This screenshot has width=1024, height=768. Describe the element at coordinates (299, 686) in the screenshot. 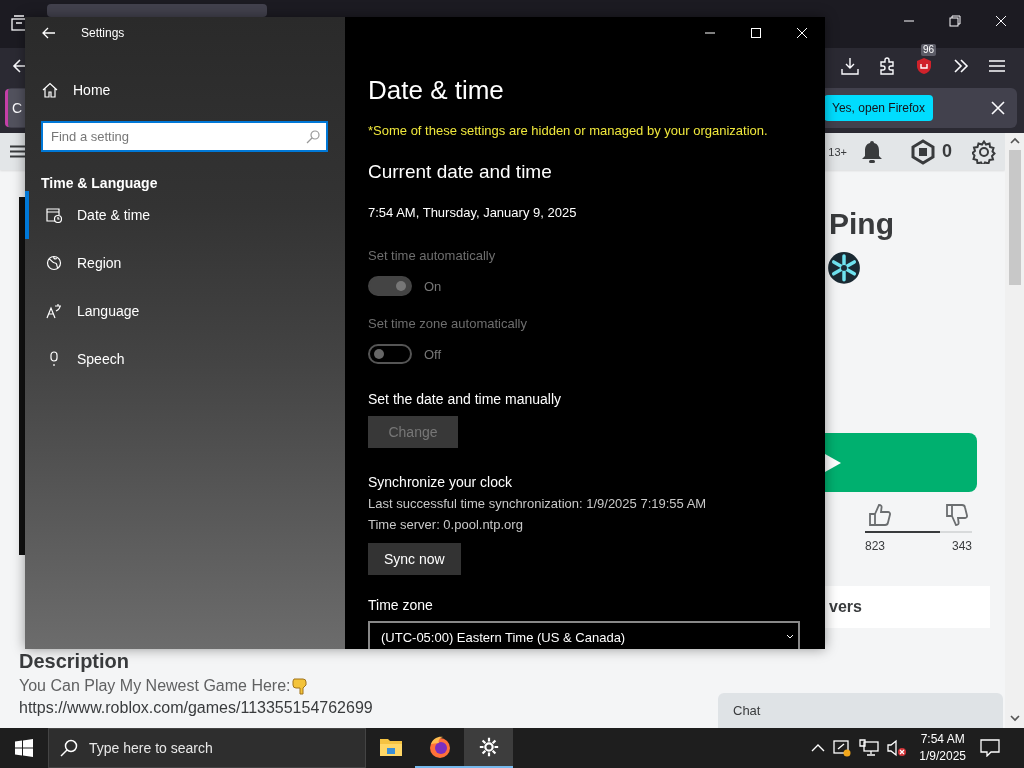

I see `pointing-hand-icon` at that location.